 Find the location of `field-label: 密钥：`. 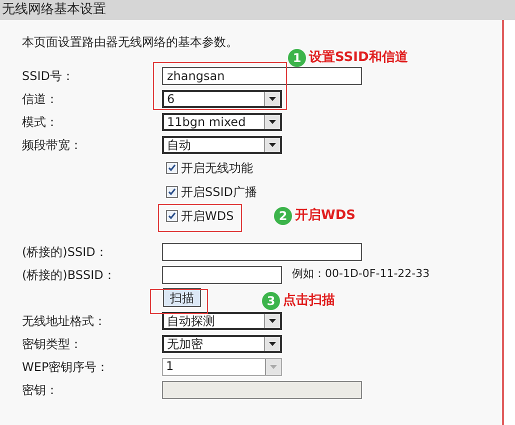

field-label: 密钥： is located at coordinates (40, 390).